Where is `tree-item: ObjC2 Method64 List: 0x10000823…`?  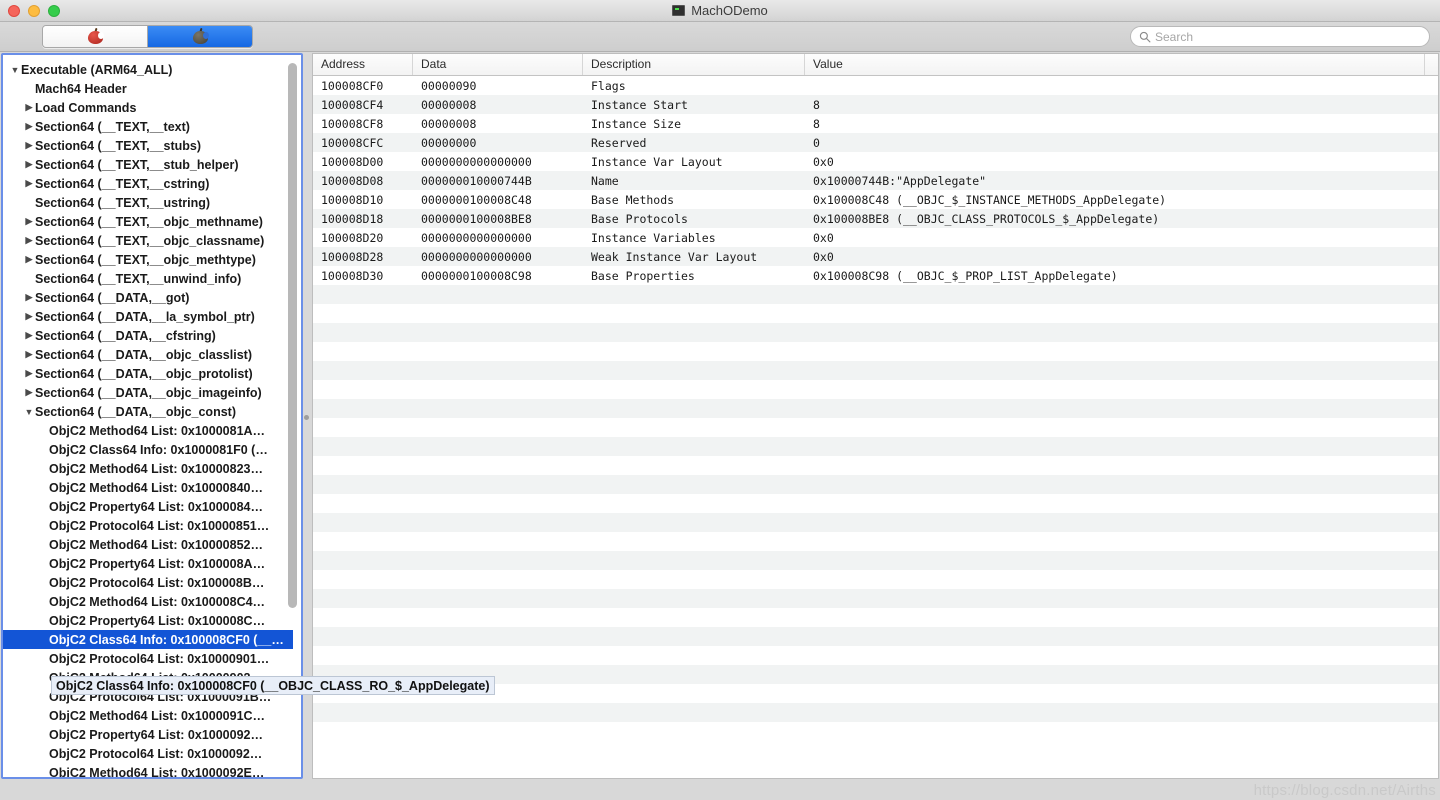
tree-item: ObjC2 Method64 List: 0x10000823… is located at coordinates (148, 468).